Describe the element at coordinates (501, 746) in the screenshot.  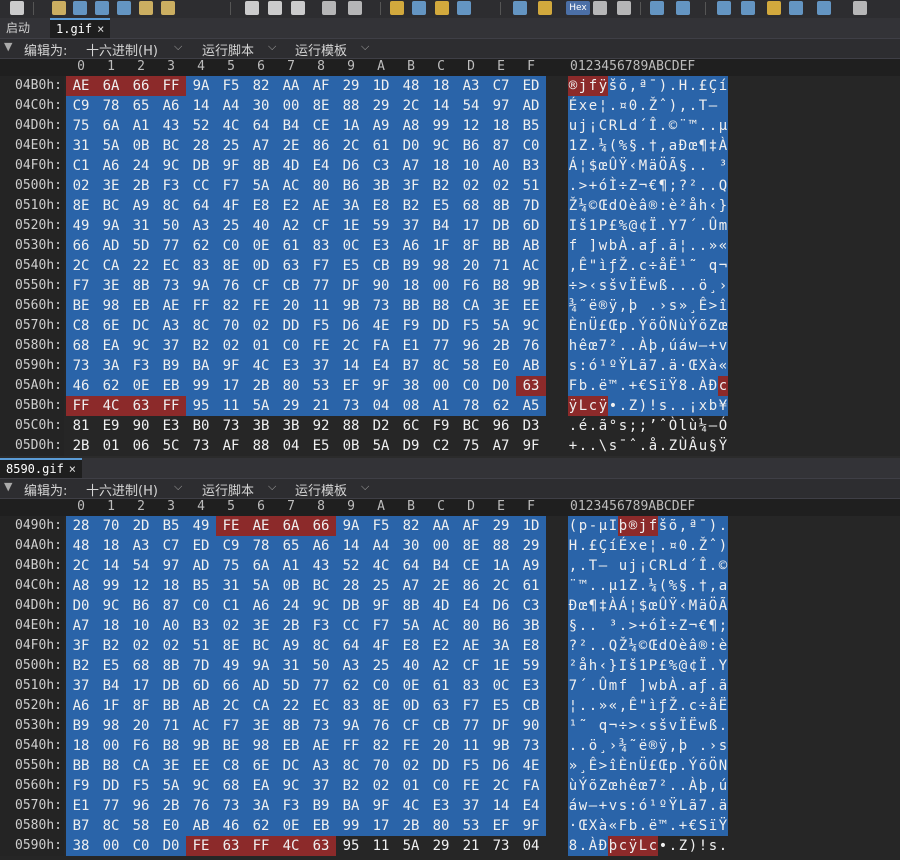
I see `hex-byte: 9B` at that location.